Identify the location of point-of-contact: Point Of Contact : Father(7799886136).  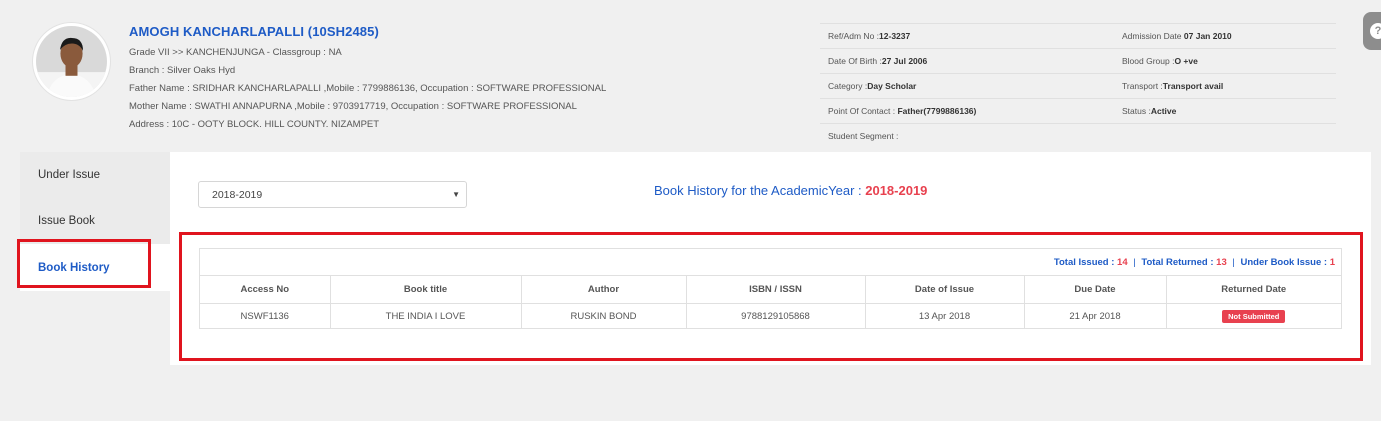
(902, 111).